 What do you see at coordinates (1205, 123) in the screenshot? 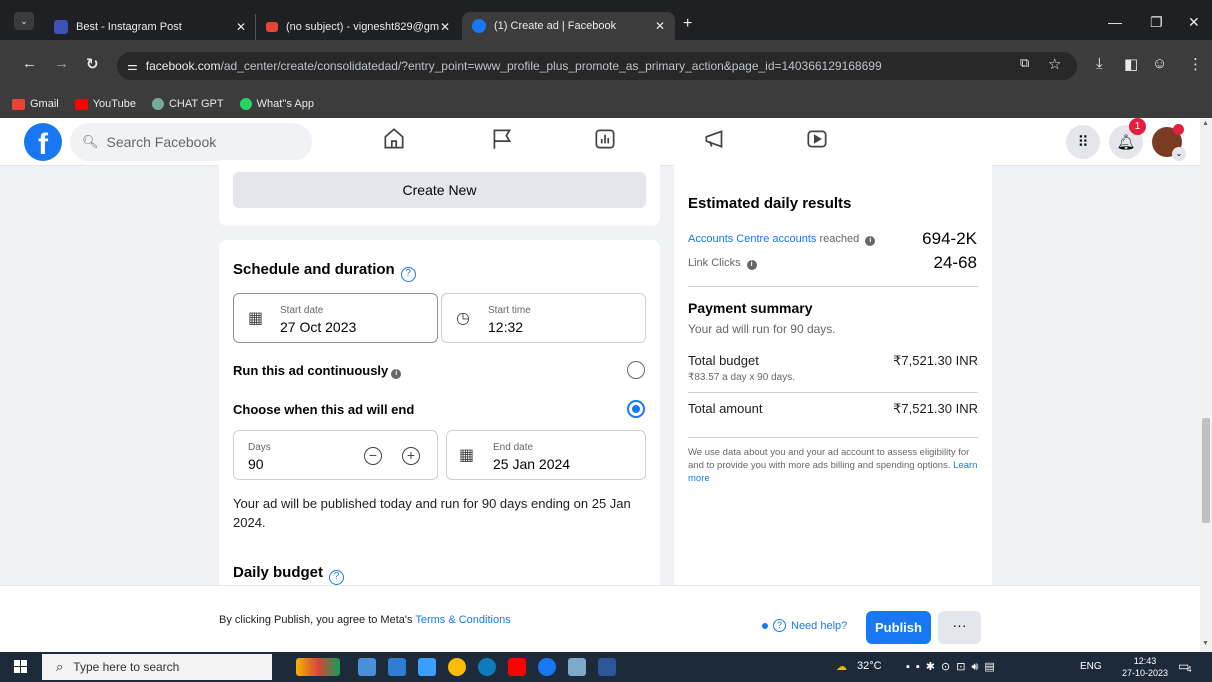
I see `scroll-up-arrow-icon: ▲` at bounding box center [1205, 123].